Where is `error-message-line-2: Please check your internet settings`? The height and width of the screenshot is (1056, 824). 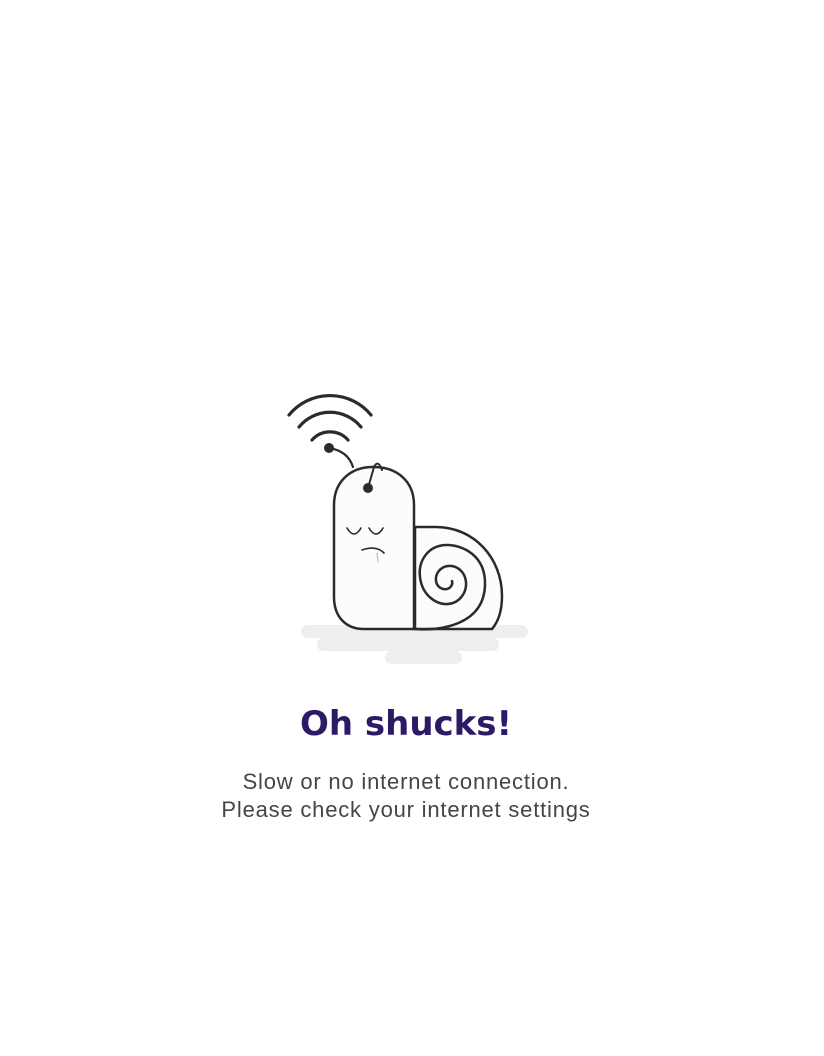 error-message-line-2: Please check your internet settings is located at coordinates (406, 809).